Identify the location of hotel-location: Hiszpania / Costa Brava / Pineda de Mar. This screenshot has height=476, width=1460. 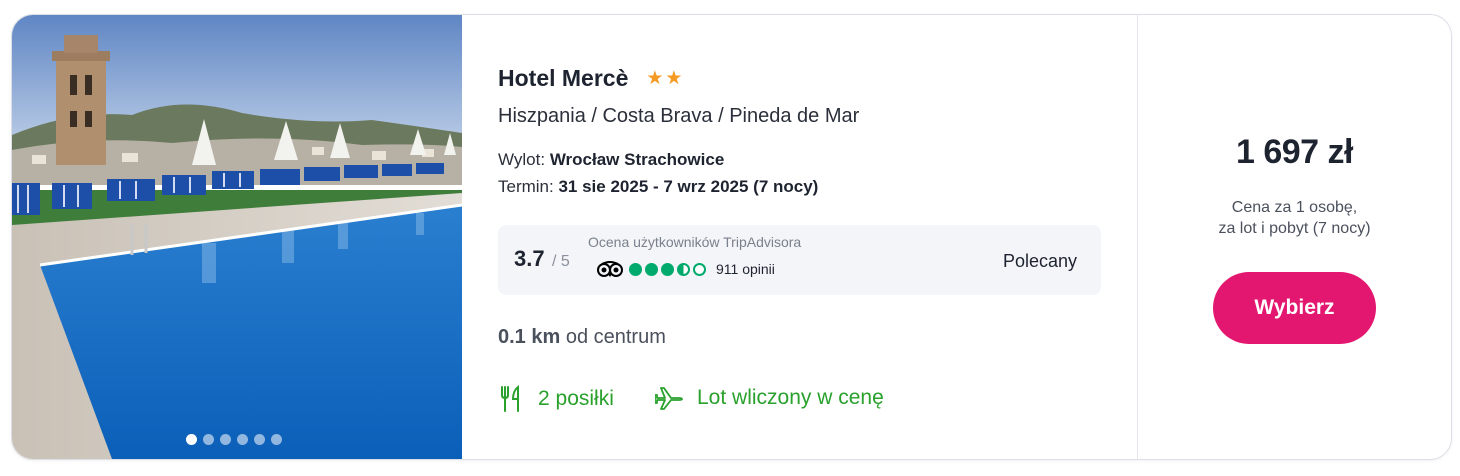
(679, 116).